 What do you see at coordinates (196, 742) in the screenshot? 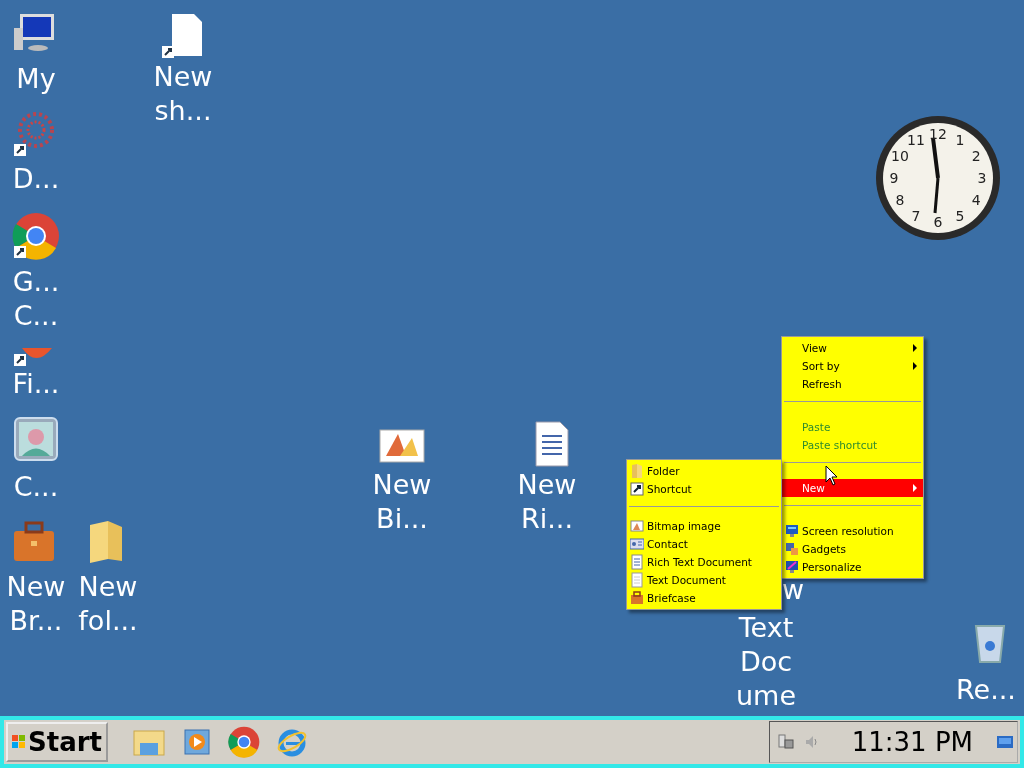
I see `media-player-icon` at bounding box center [196, 742].